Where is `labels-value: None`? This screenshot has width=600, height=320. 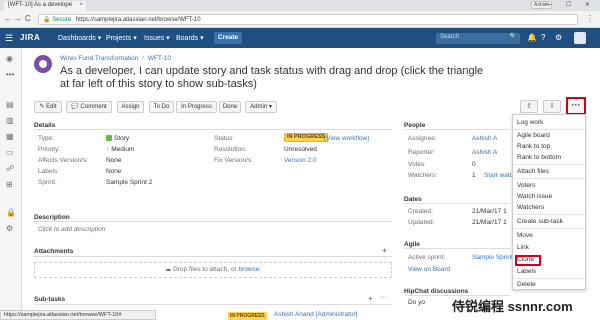
labels-value: None is located at coordinates (114, 171).